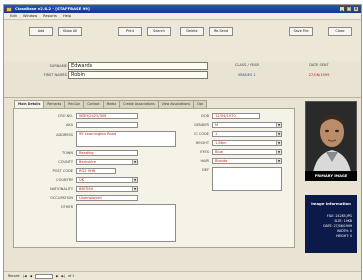  What do you see at coordinates (217, 125) in the screenshot?
I see `gender-value: M` at bounding box center [217, 125].